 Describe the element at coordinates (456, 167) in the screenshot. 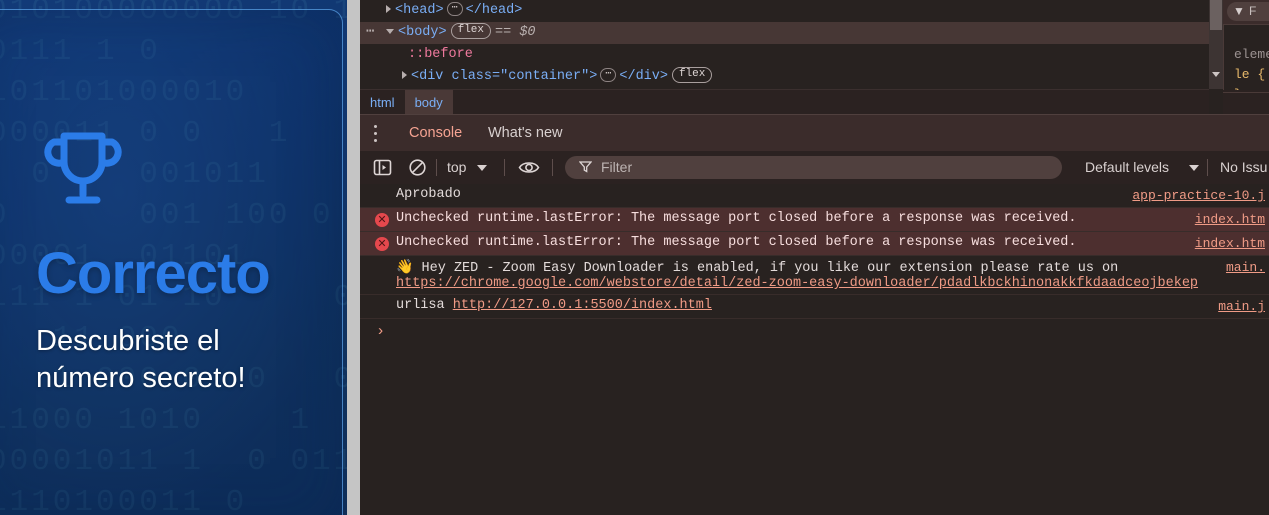

I see `execution-context-label: top` at that location.